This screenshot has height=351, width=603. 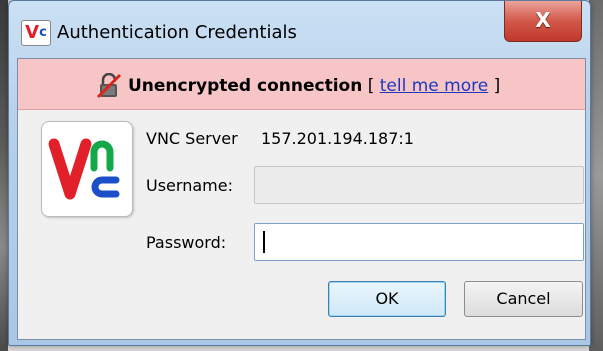 I want to click on desktop-background-right, so click(x=596, y=175).